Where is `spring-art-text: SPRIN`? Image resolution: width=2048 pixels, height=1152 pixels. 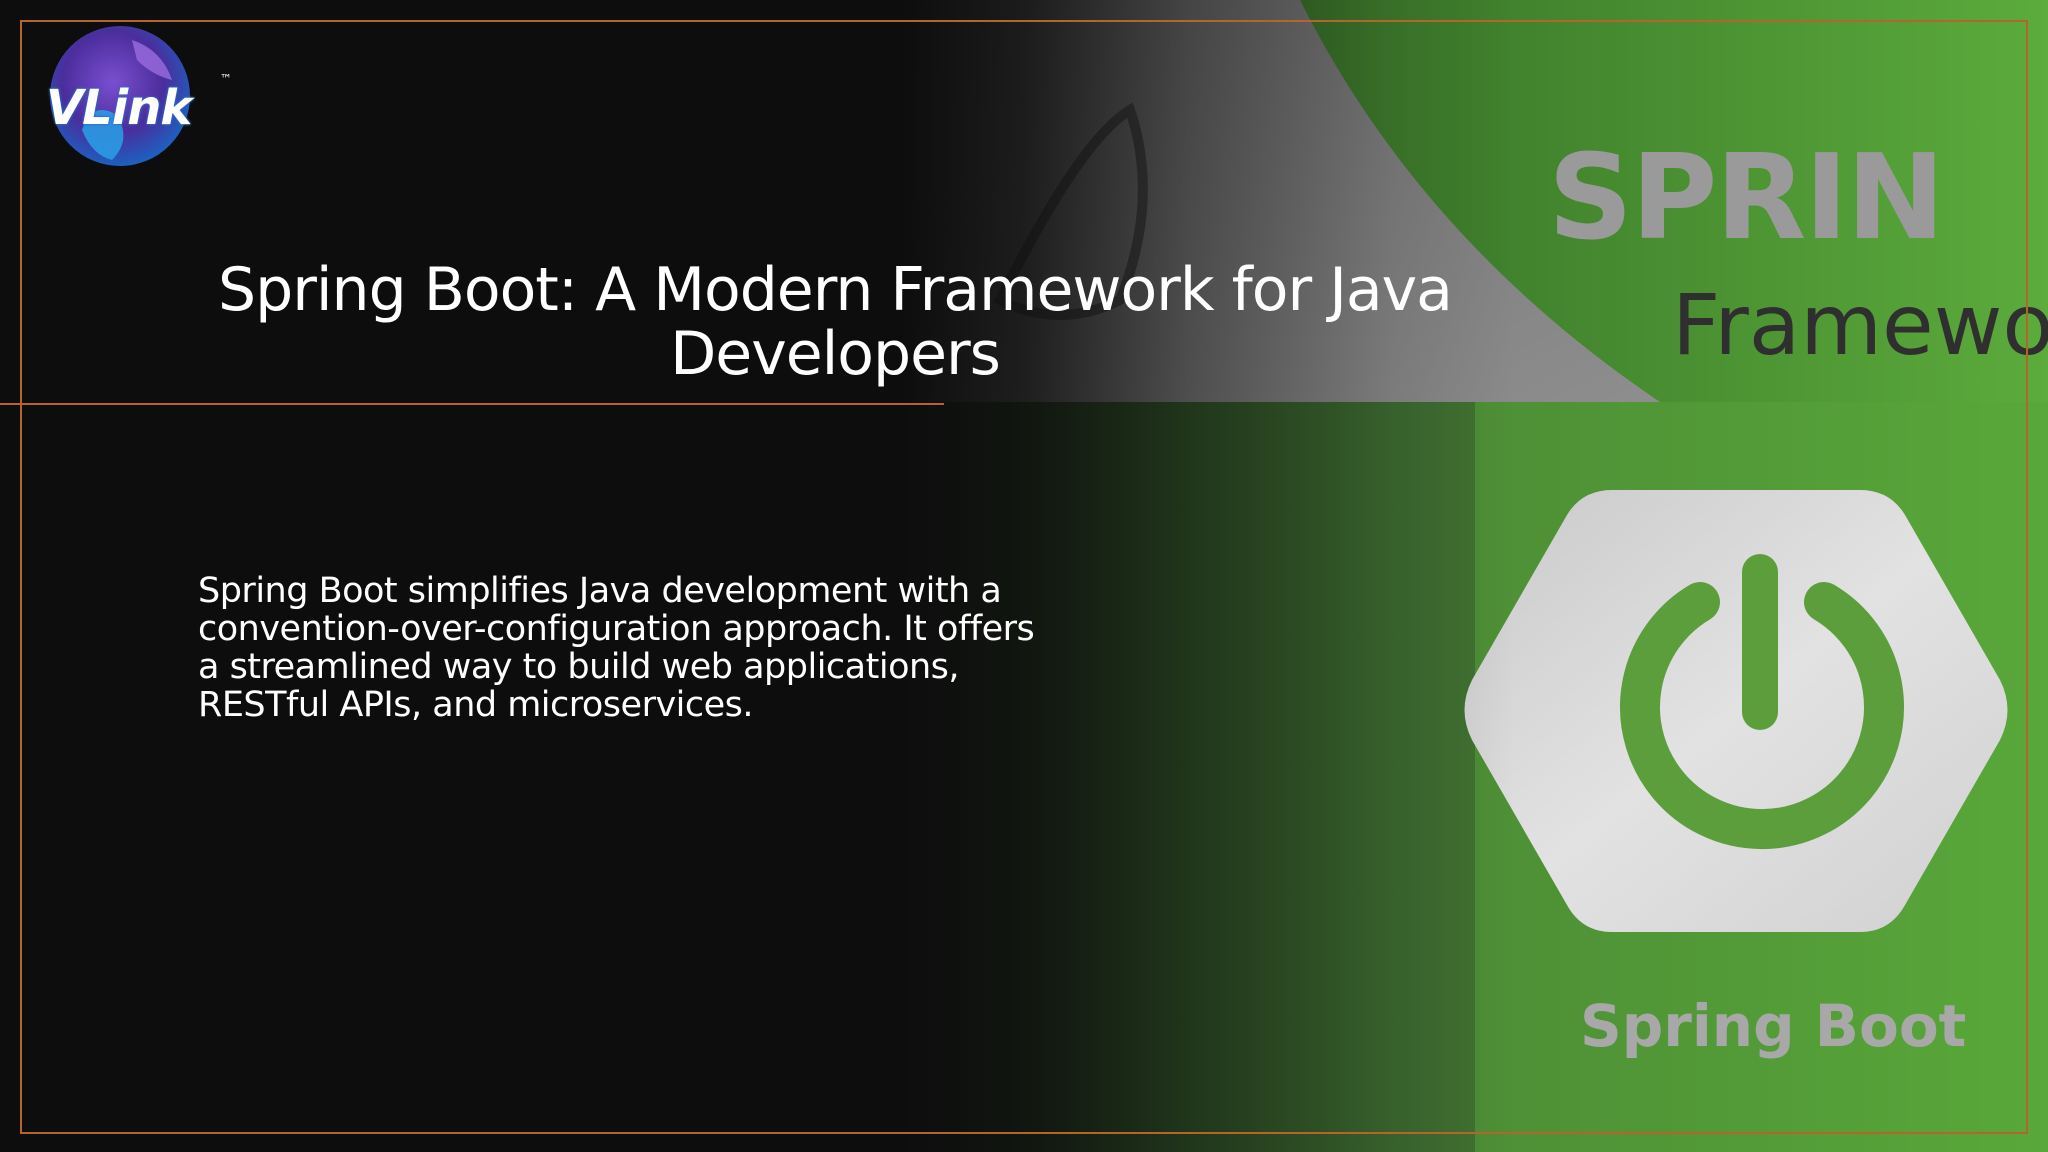
spring-art-text: SPRIN is located at coordinates (1746, 197).